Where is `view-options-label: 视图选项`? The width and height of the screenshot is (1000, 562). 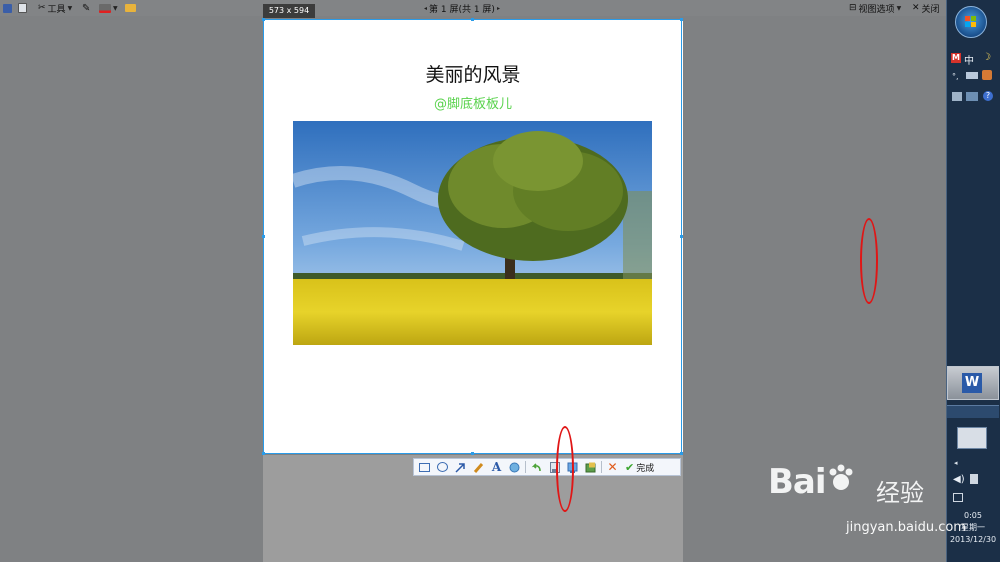
view-options-label: 视图选项 is located at coordinates (876, 9).